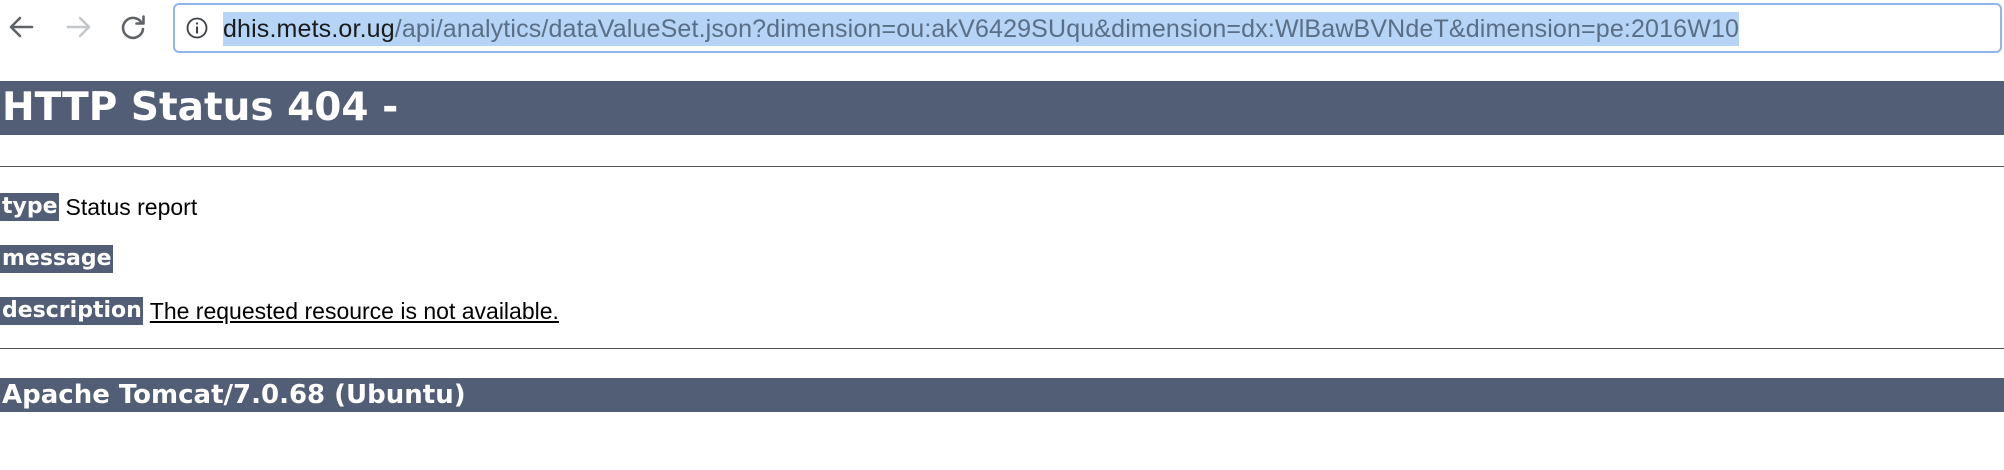 Image resolution: width=2004 pixels, height=470 pixels. Describe the element at coordinates (71, 311) in the screenshot. I see `field-label-description: description` at that location.